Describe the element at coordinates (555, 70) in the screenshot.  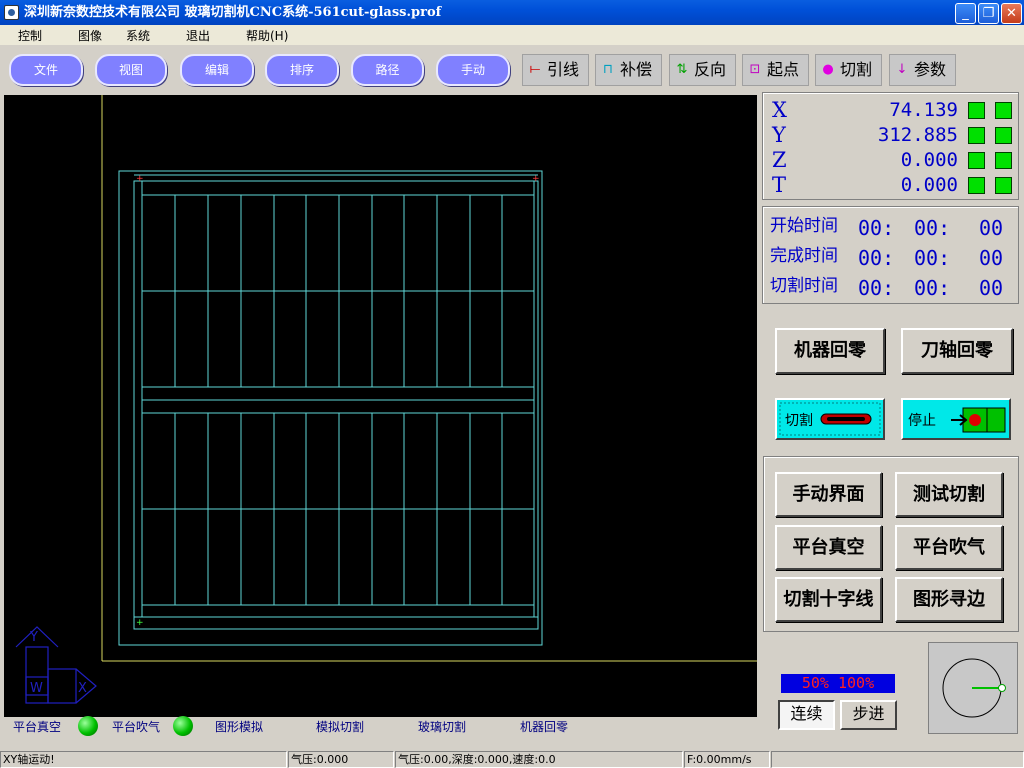
I see `lead-line-tool: ⟝ 引线` at that location.